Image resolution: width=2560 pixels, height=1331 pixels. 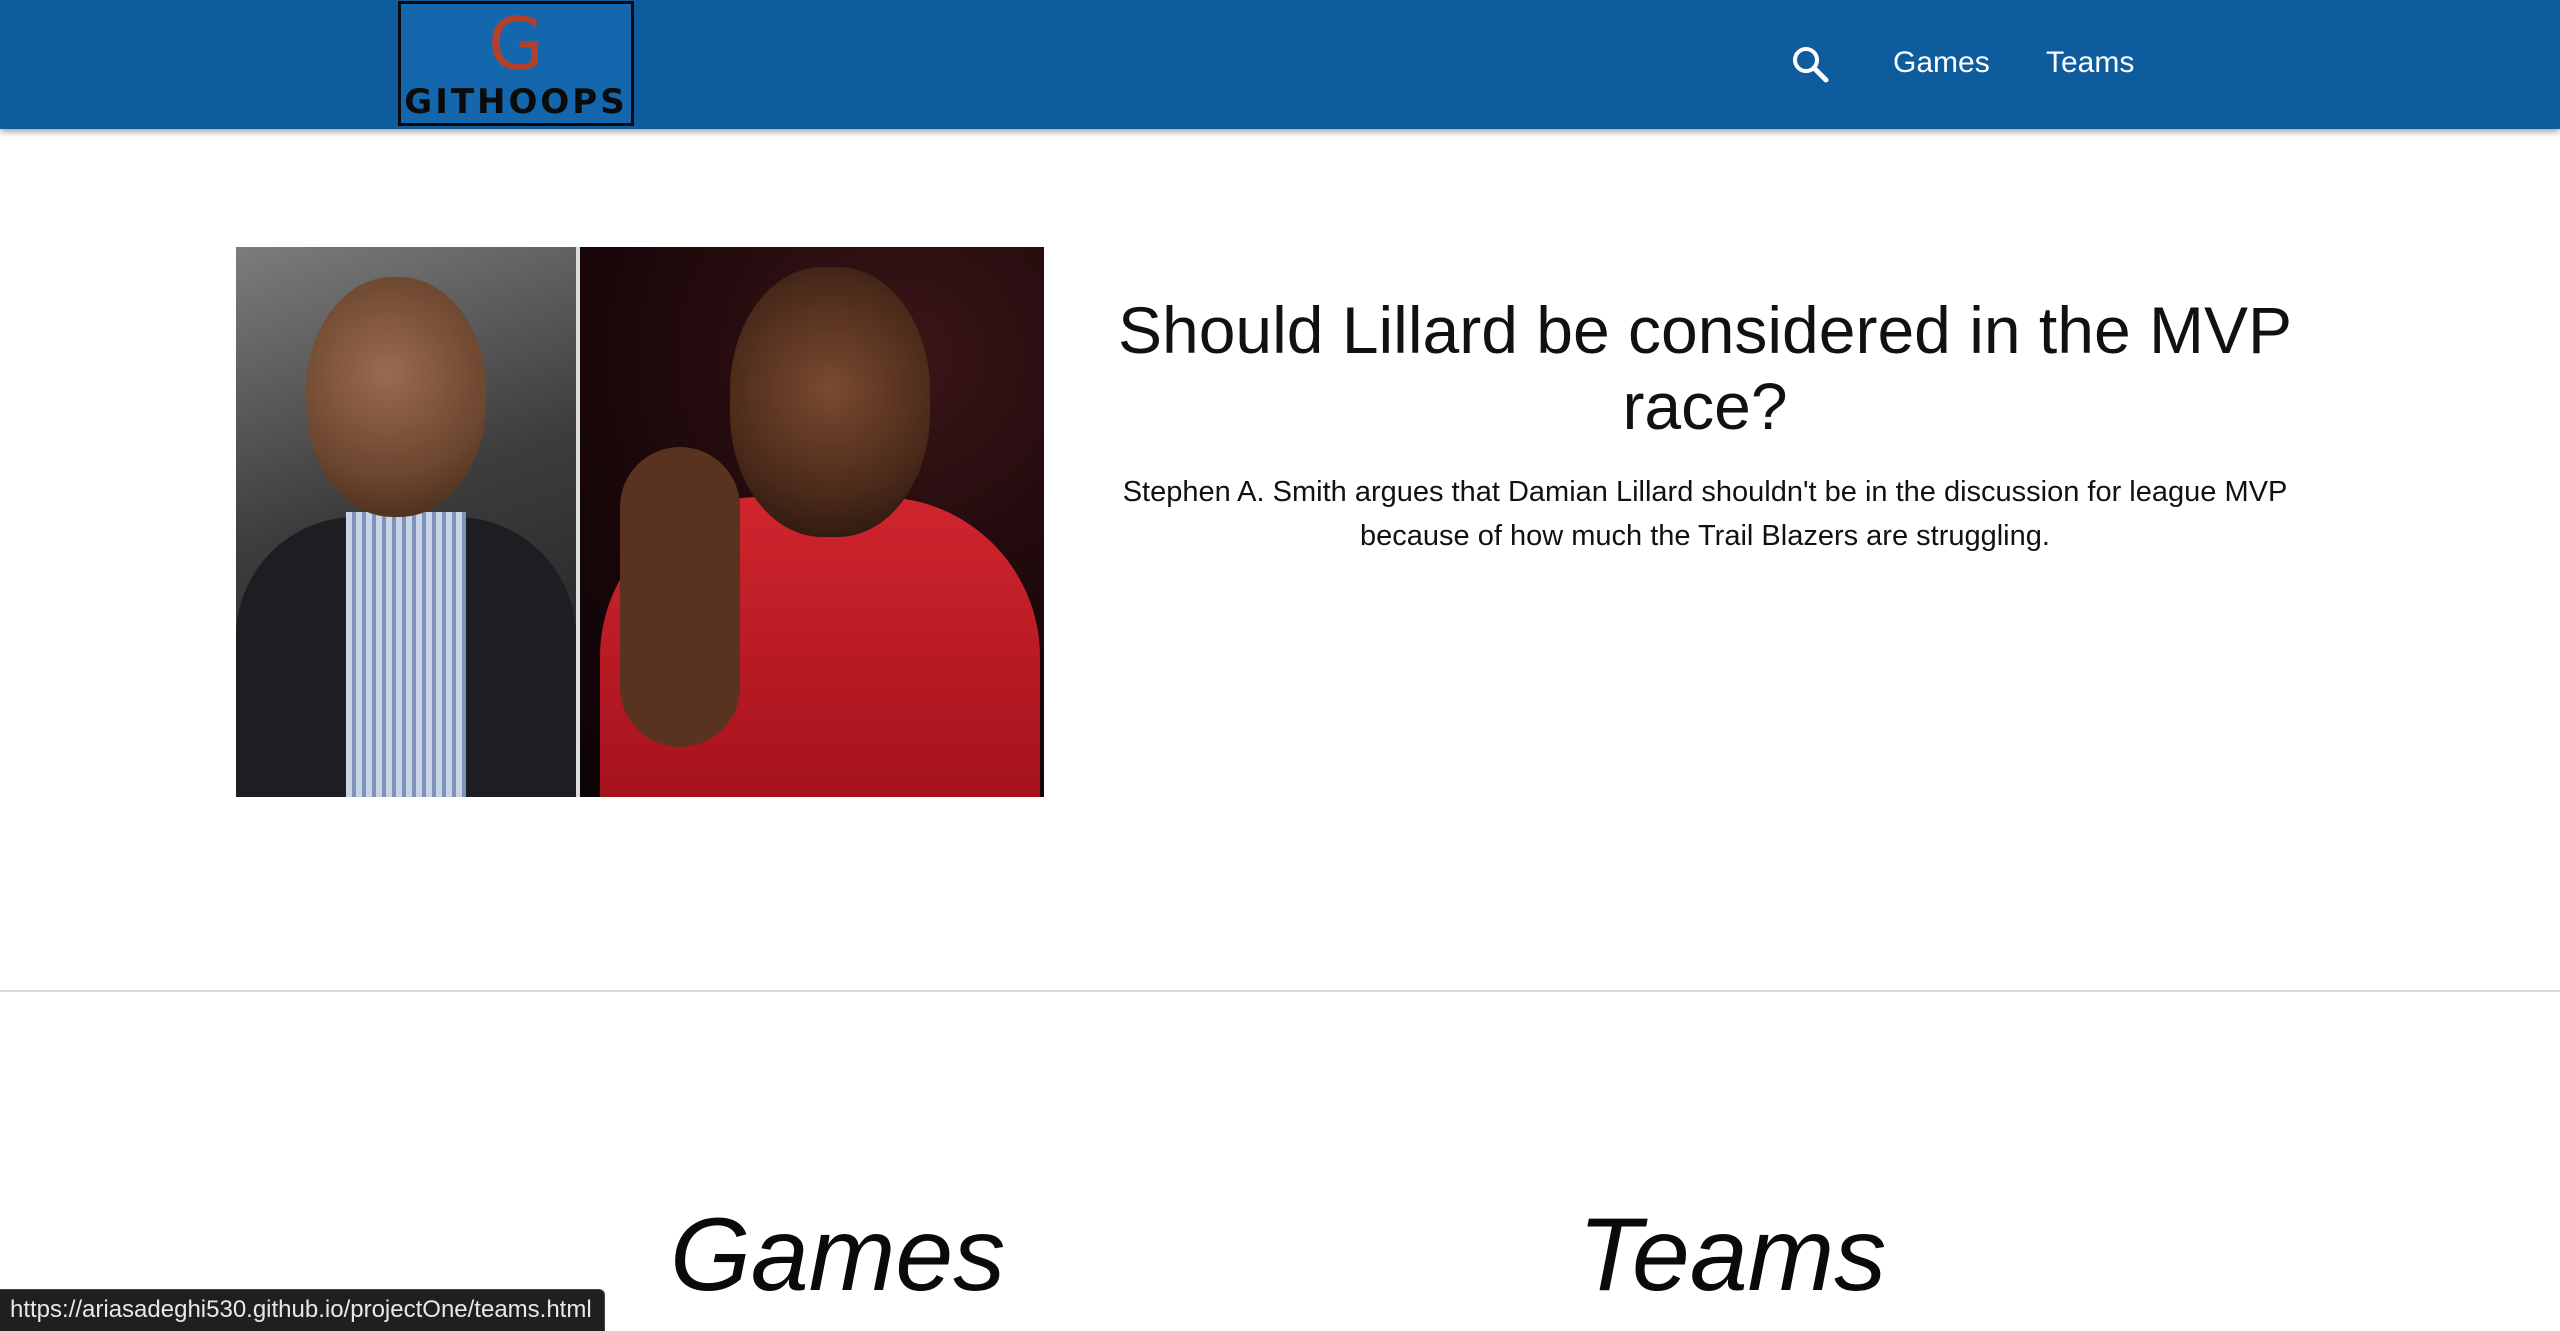 I want to click on top-navbar: G GITHOOPS Games Teams, so click(x=1280, y=64).